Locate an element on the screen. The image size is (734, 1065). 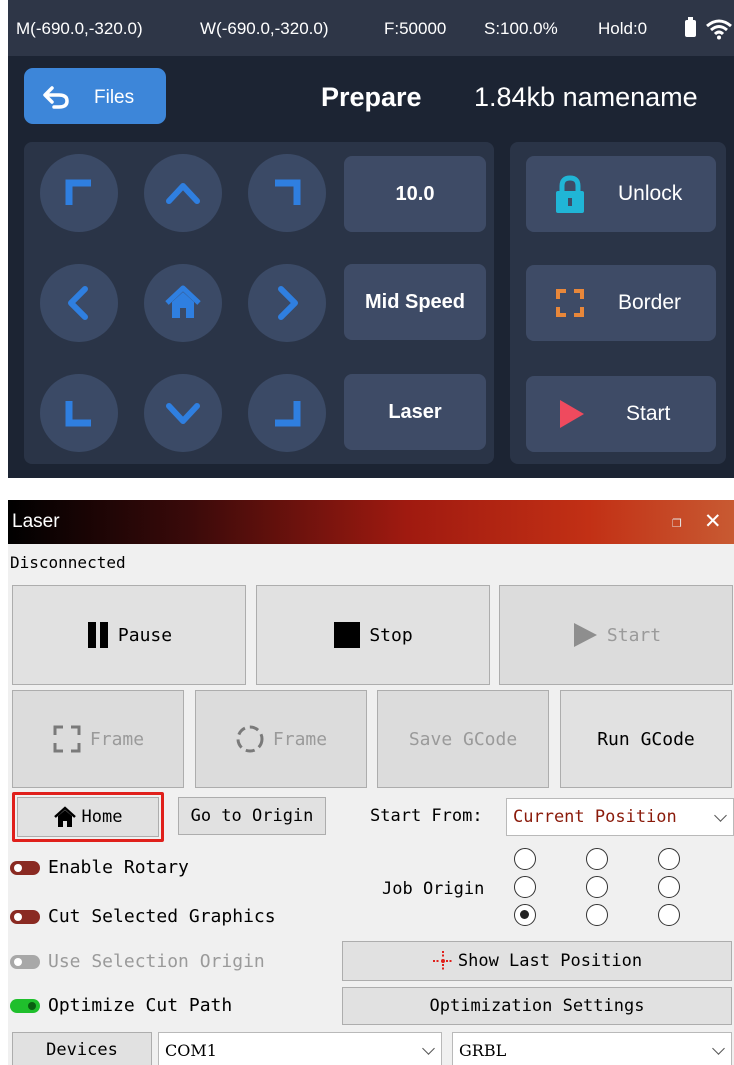
job-origin-grid is located at coordinates (619, 888).